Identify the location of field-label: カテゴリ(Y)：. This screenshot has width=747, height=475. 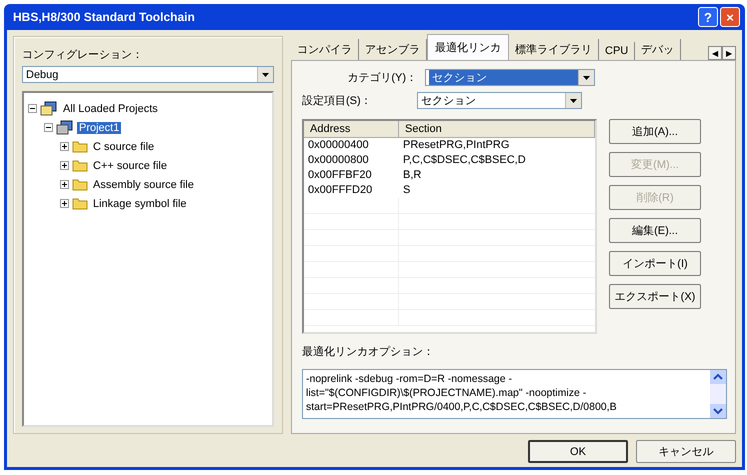
(382, 78).